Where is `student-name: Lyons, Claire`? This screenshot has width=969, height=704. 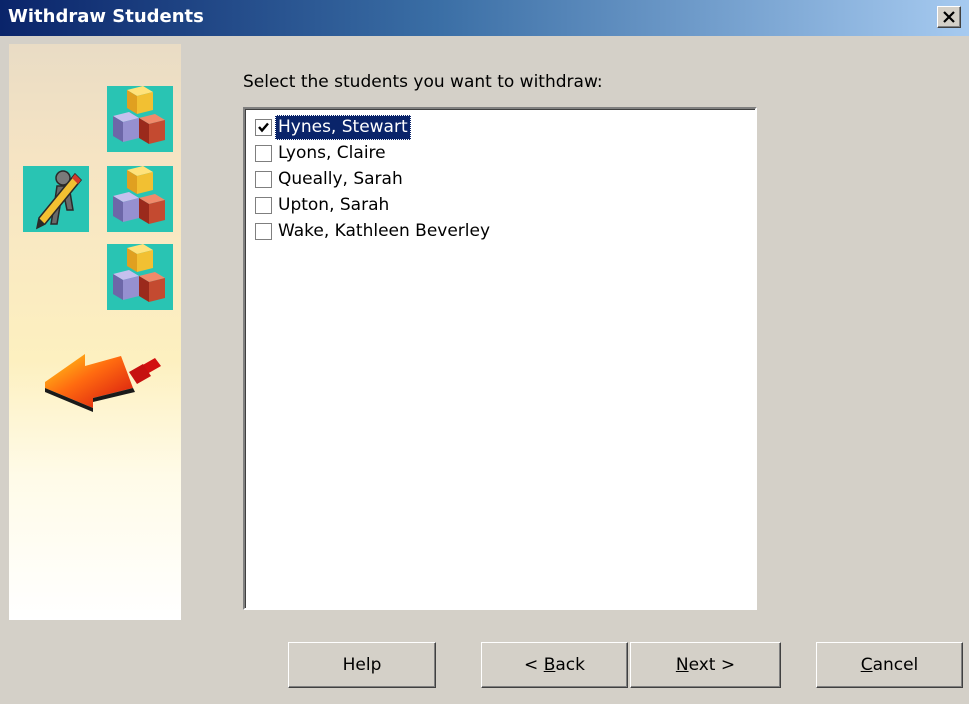 student-name: Lyons, Claire is located at coordinates (332, 153).